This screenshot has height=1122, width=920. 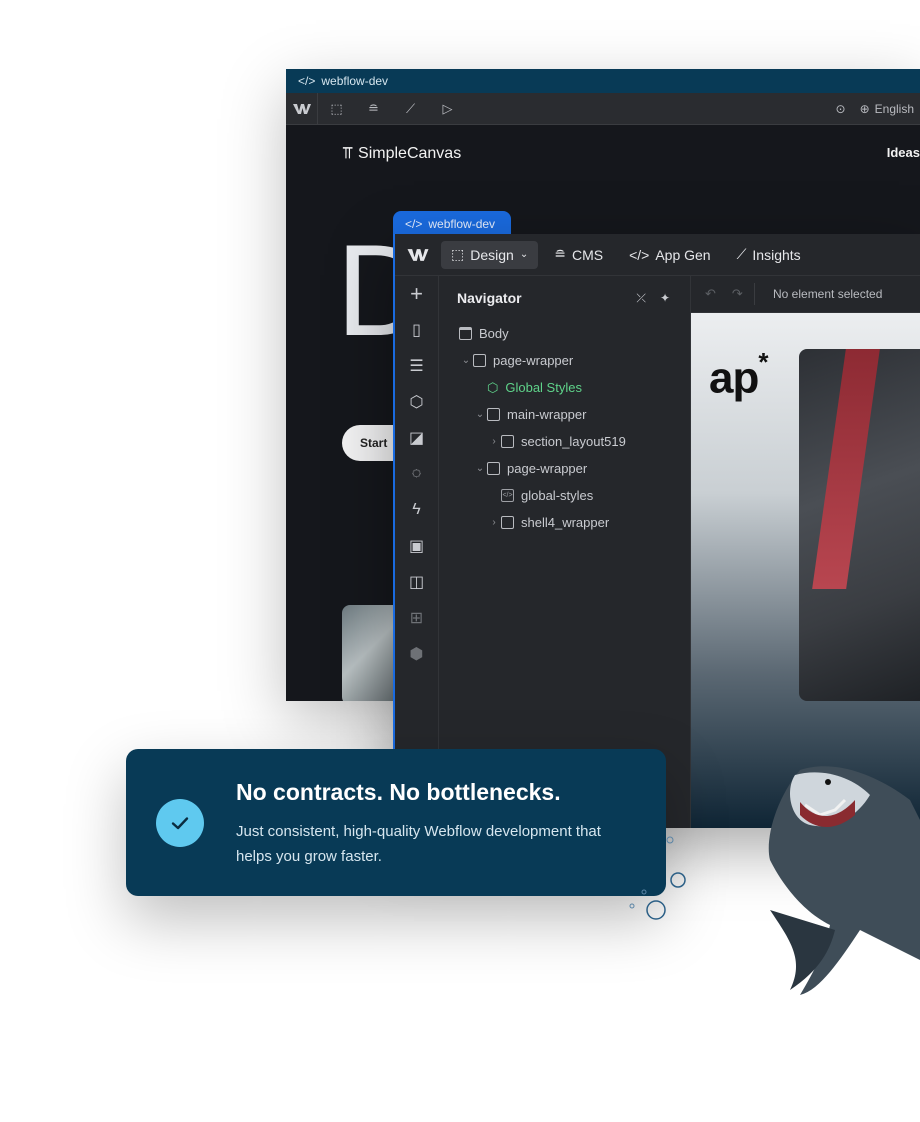 What do you see at coordinates (846, 469) in the screenshot?
I see `red-banner-image` at bounding box center [846, 469].